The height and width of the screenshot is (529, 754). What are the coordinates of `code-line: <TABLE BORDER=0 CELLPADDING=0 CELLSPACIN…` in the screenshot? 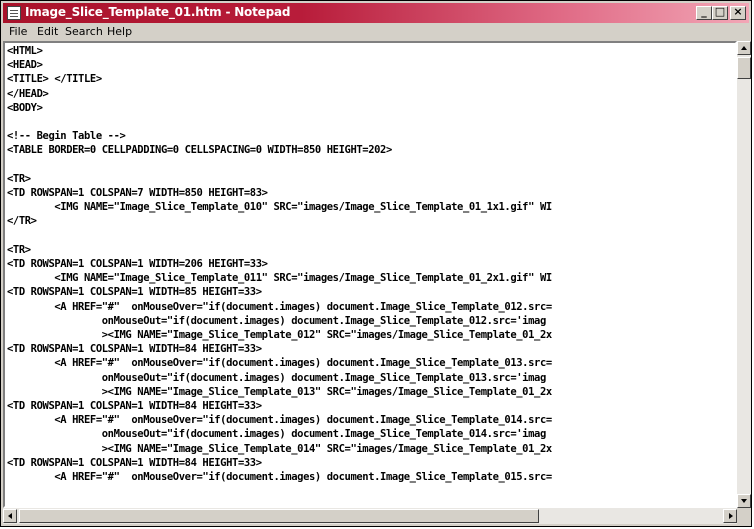 It's located at (199, 150).